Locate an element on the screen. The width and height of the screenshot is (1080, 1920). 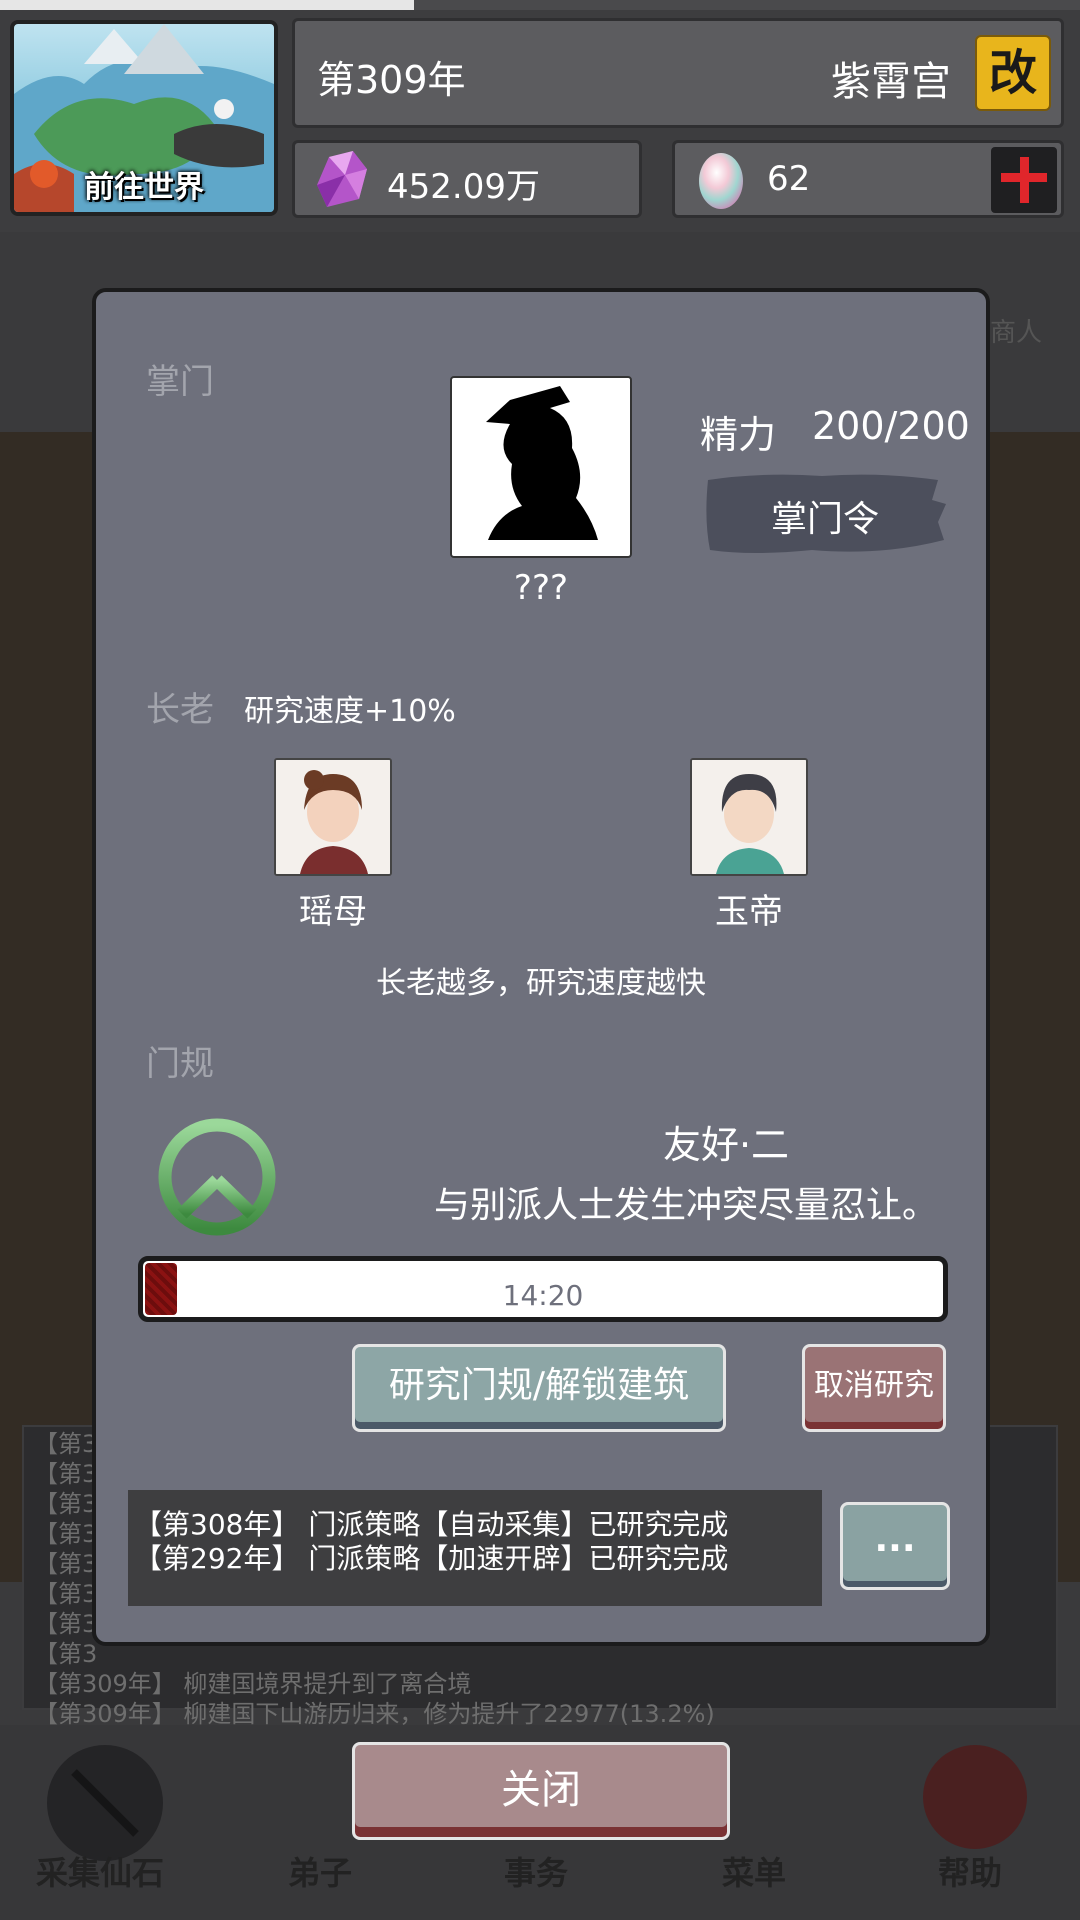
rule-name: 友好·二 is located at coordinates (726, 1145).